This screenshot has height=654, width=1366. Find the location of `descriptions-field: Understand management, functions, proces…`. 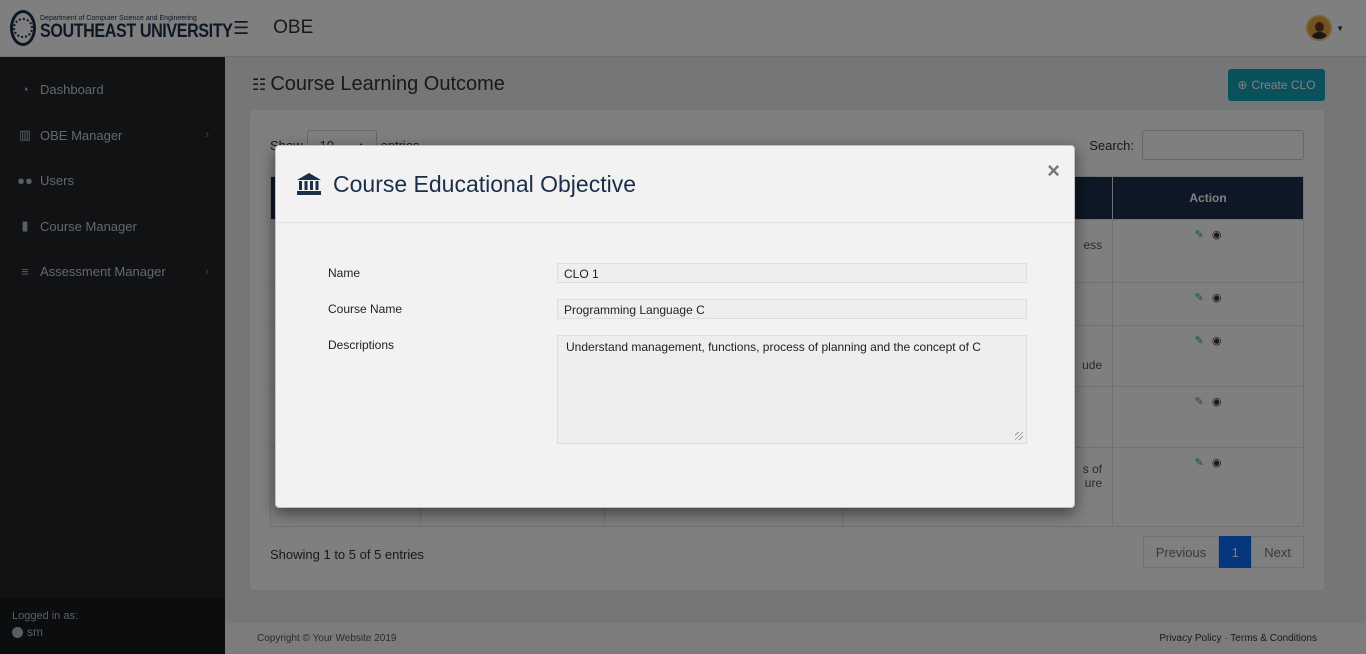

descriptions-field: Understand management, functions, proces… is located at coordinates (792, 389).